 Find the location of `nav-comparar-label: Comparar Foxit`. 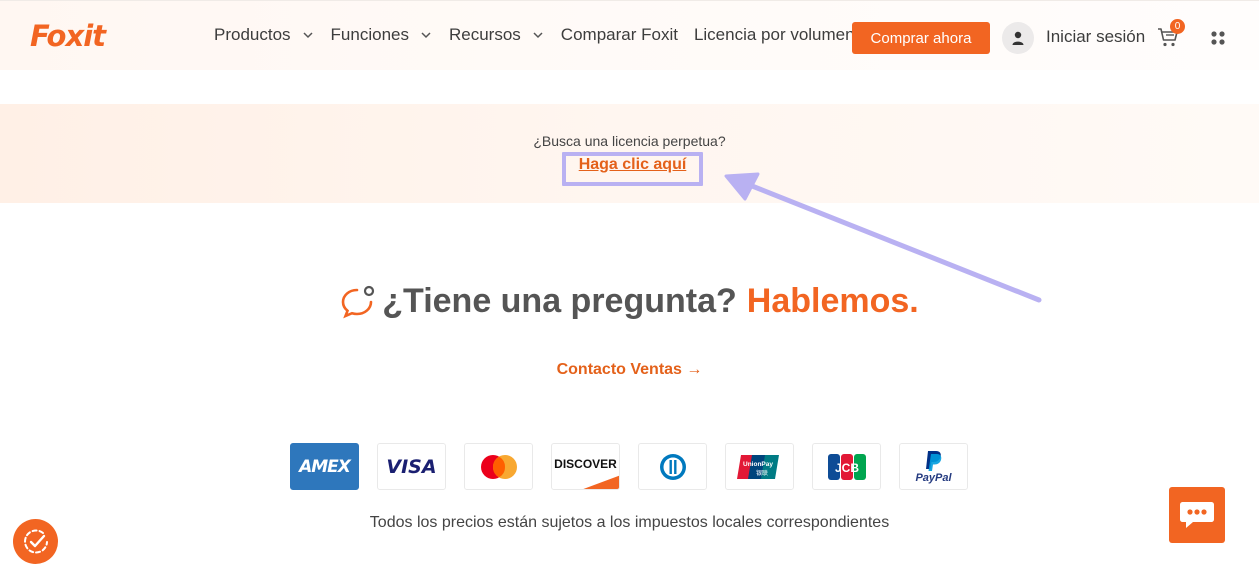

nav-comparar-label: Comparar Foxit is located at coordinates (619, 34).